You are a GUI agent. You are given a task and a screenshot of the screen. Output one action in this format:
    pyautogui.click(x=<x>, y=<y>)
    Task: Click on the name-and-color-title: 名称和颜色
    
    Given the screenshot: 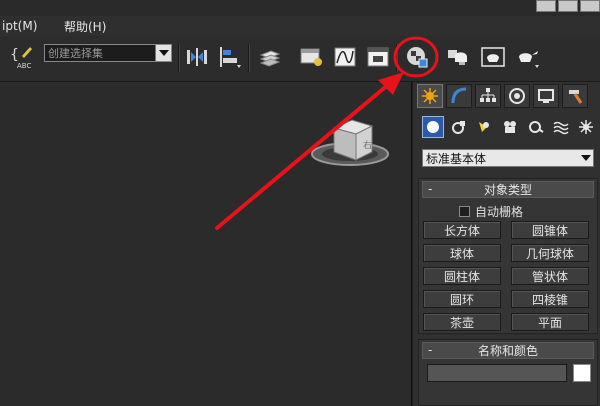 What is the action you would take?
    pyautogui.click(x=507, y=351)
    